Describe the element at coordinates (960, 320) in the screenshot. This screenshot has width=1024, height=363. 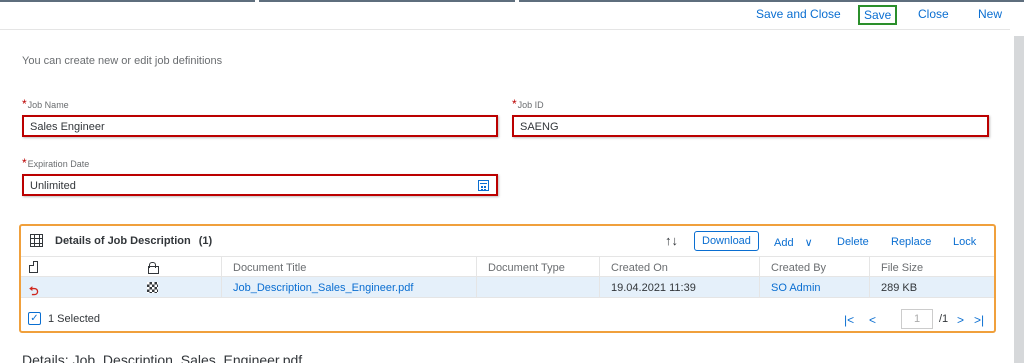
I see `next-page-button: >` at that location.